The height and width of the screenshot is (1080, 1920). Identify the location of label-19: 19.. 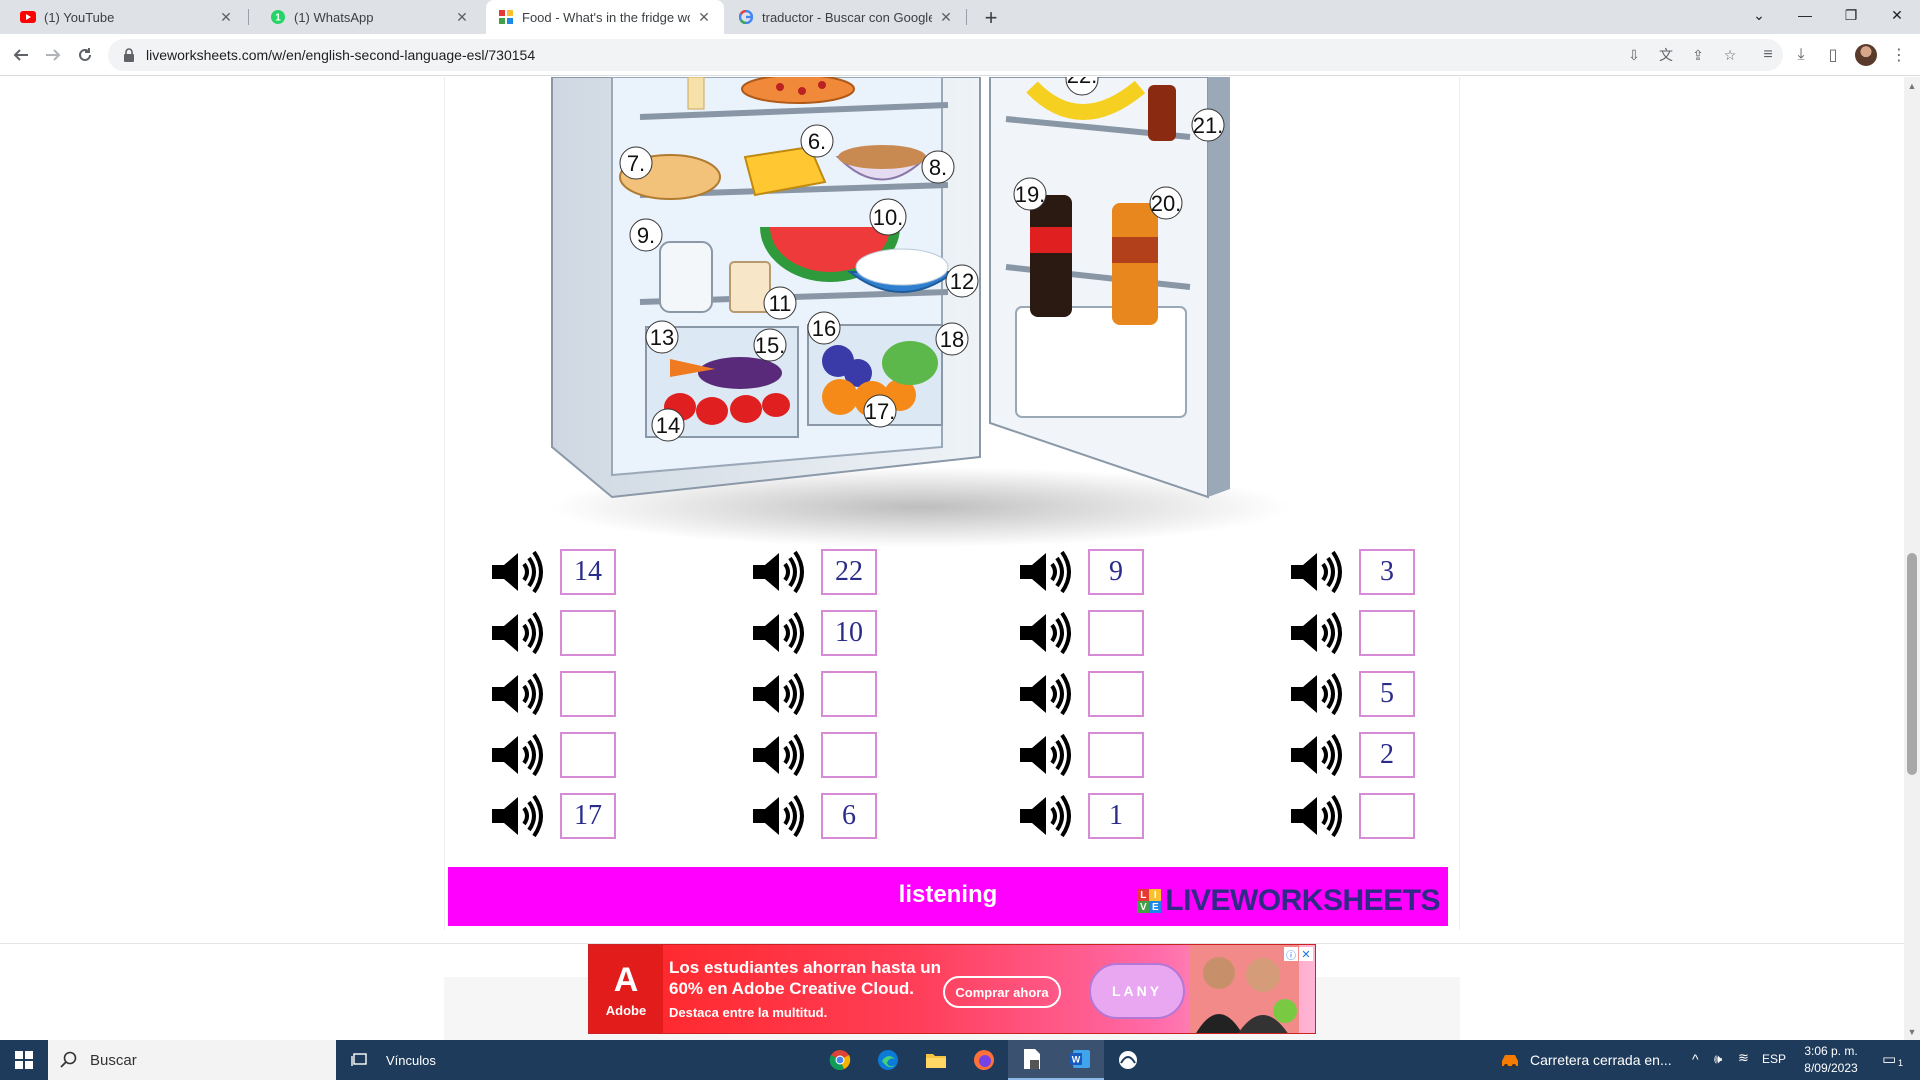
(1030, 194).